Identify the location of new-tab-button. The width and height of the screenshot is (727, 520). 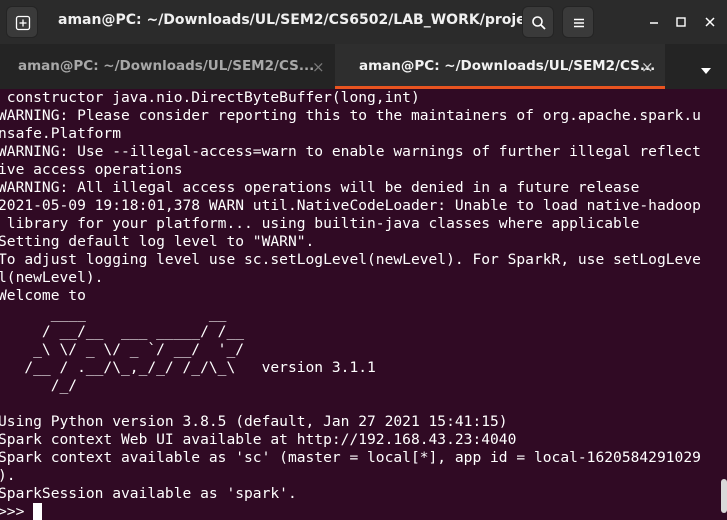
(22, 22).